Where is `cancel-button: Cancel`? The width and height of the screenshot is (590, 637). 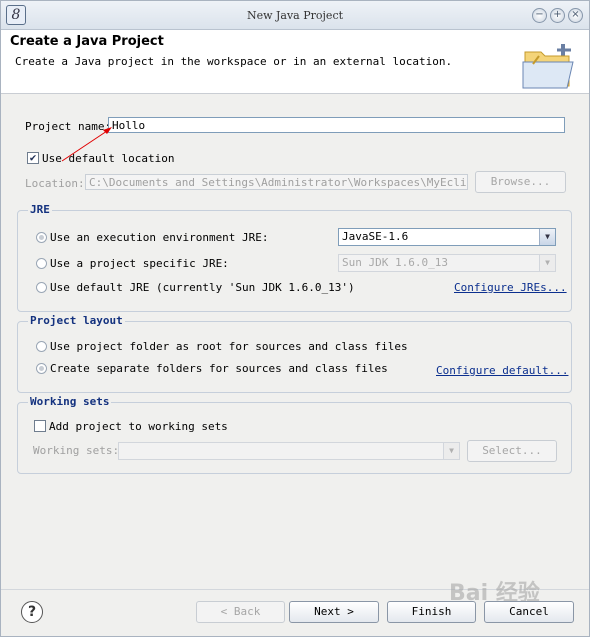
cancel-button: Cancel is located at coordinates (529, 612).